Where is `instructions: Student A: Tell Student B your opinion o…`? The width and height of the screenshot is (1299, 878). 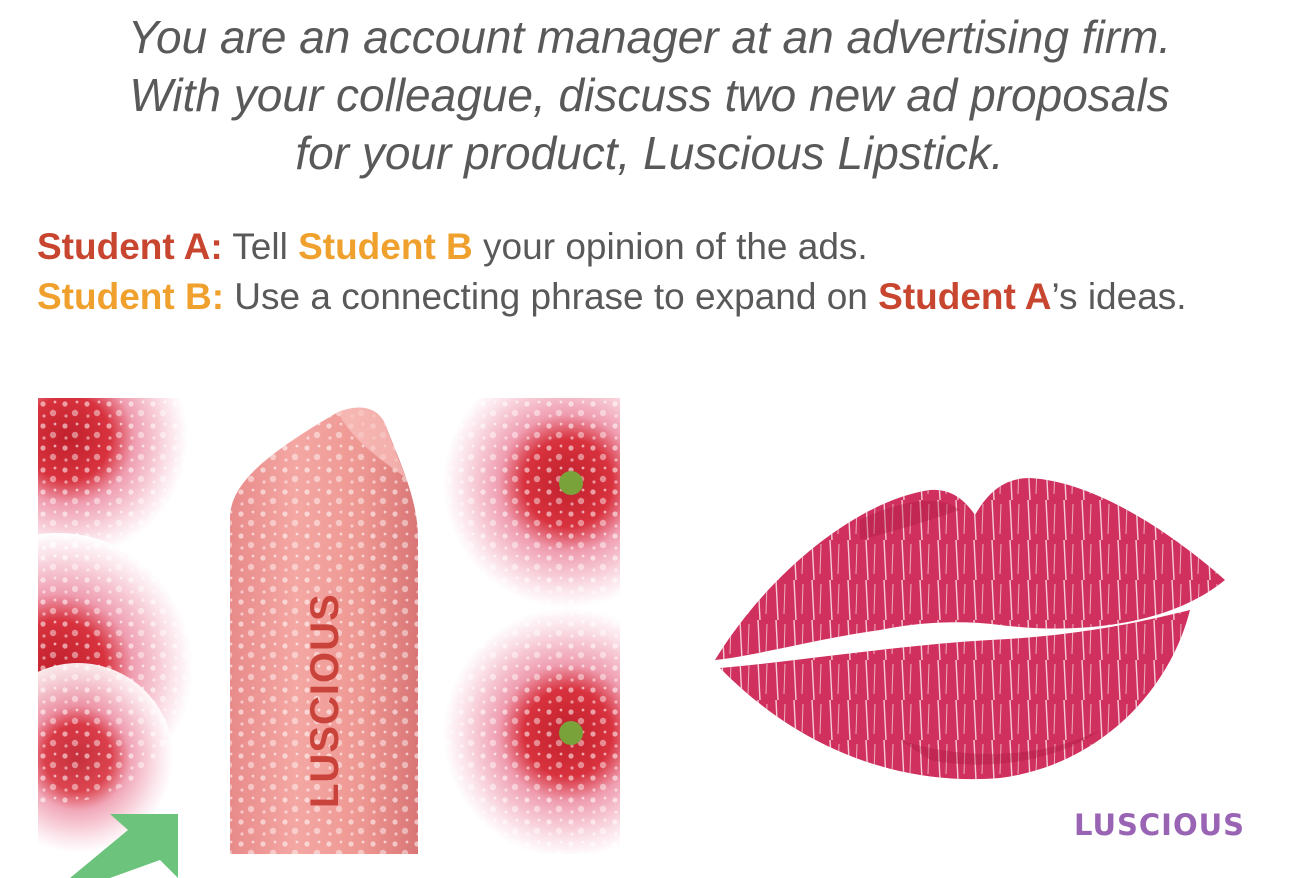
instructions: Student A: Tell Student B your opinion o… is located at coordinates (664, 272).